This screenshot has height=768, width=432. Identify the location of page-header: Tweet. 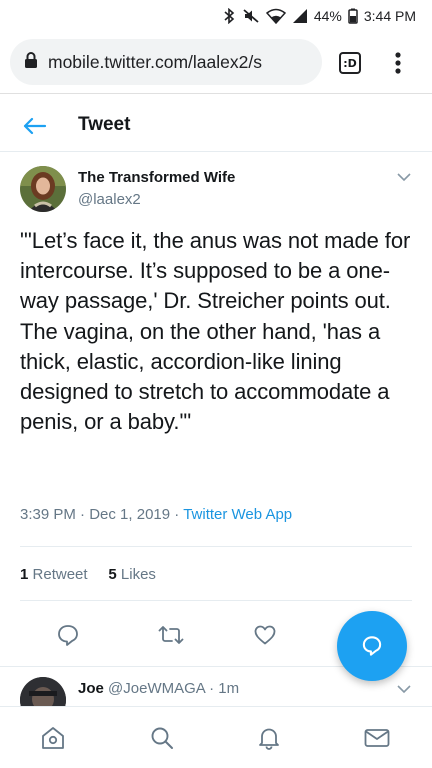
(216, 126).